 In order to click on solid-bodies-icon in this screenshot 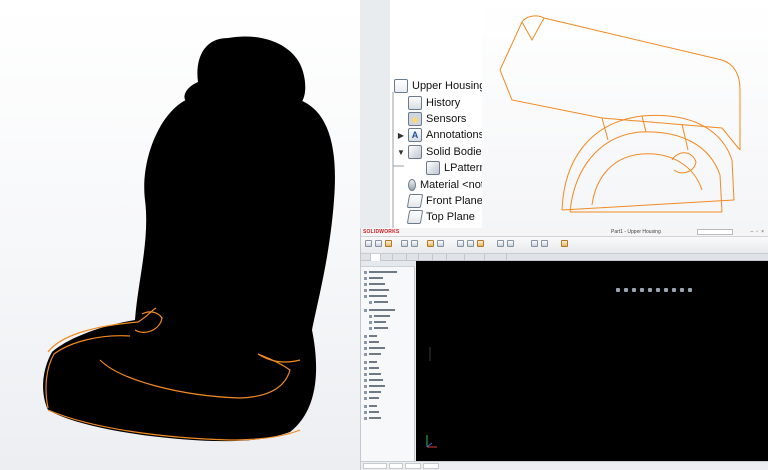, I will do `click(415, 152)`.